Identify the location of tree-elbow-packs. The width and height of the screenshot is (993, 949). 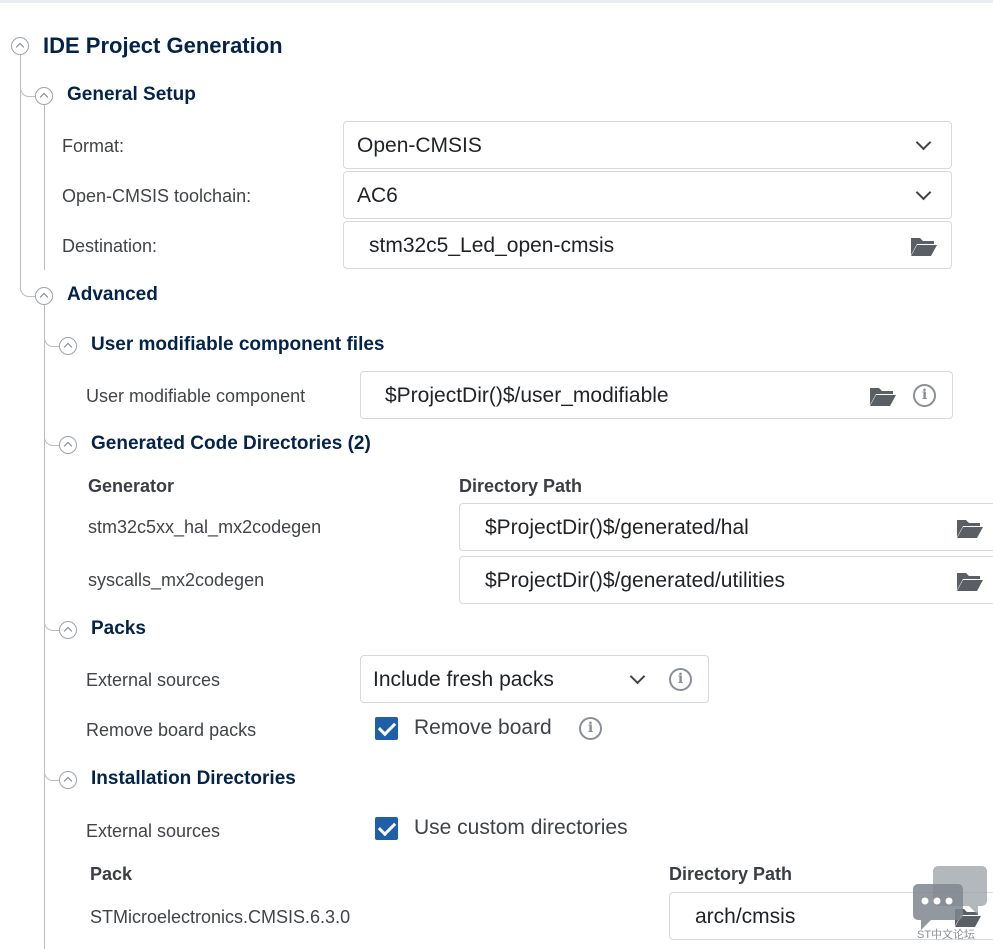
(51, 622).